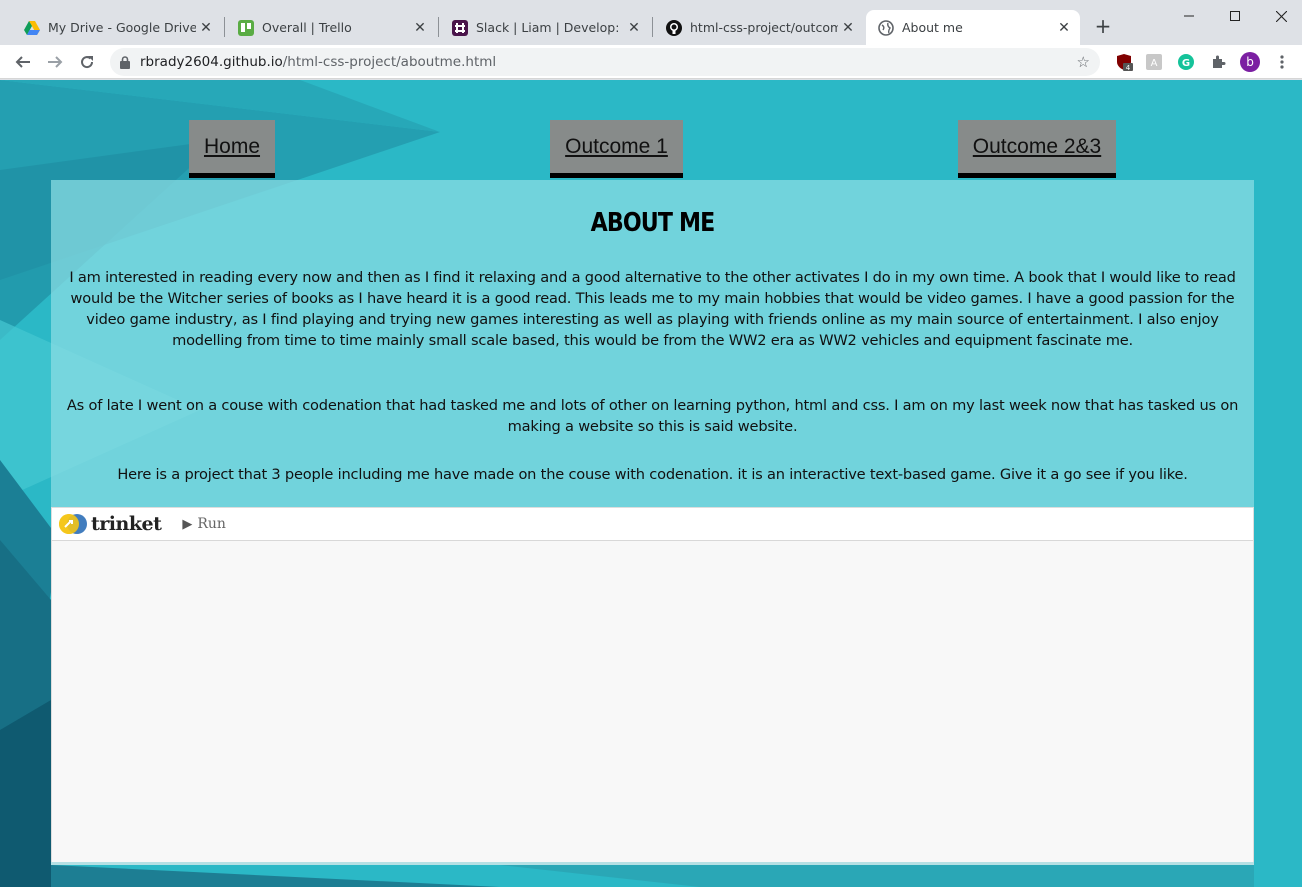 The image size is (1302, 887). Describe the element at coordinates (460, 27) in the screenshot. I see `slack-icon` at that location.